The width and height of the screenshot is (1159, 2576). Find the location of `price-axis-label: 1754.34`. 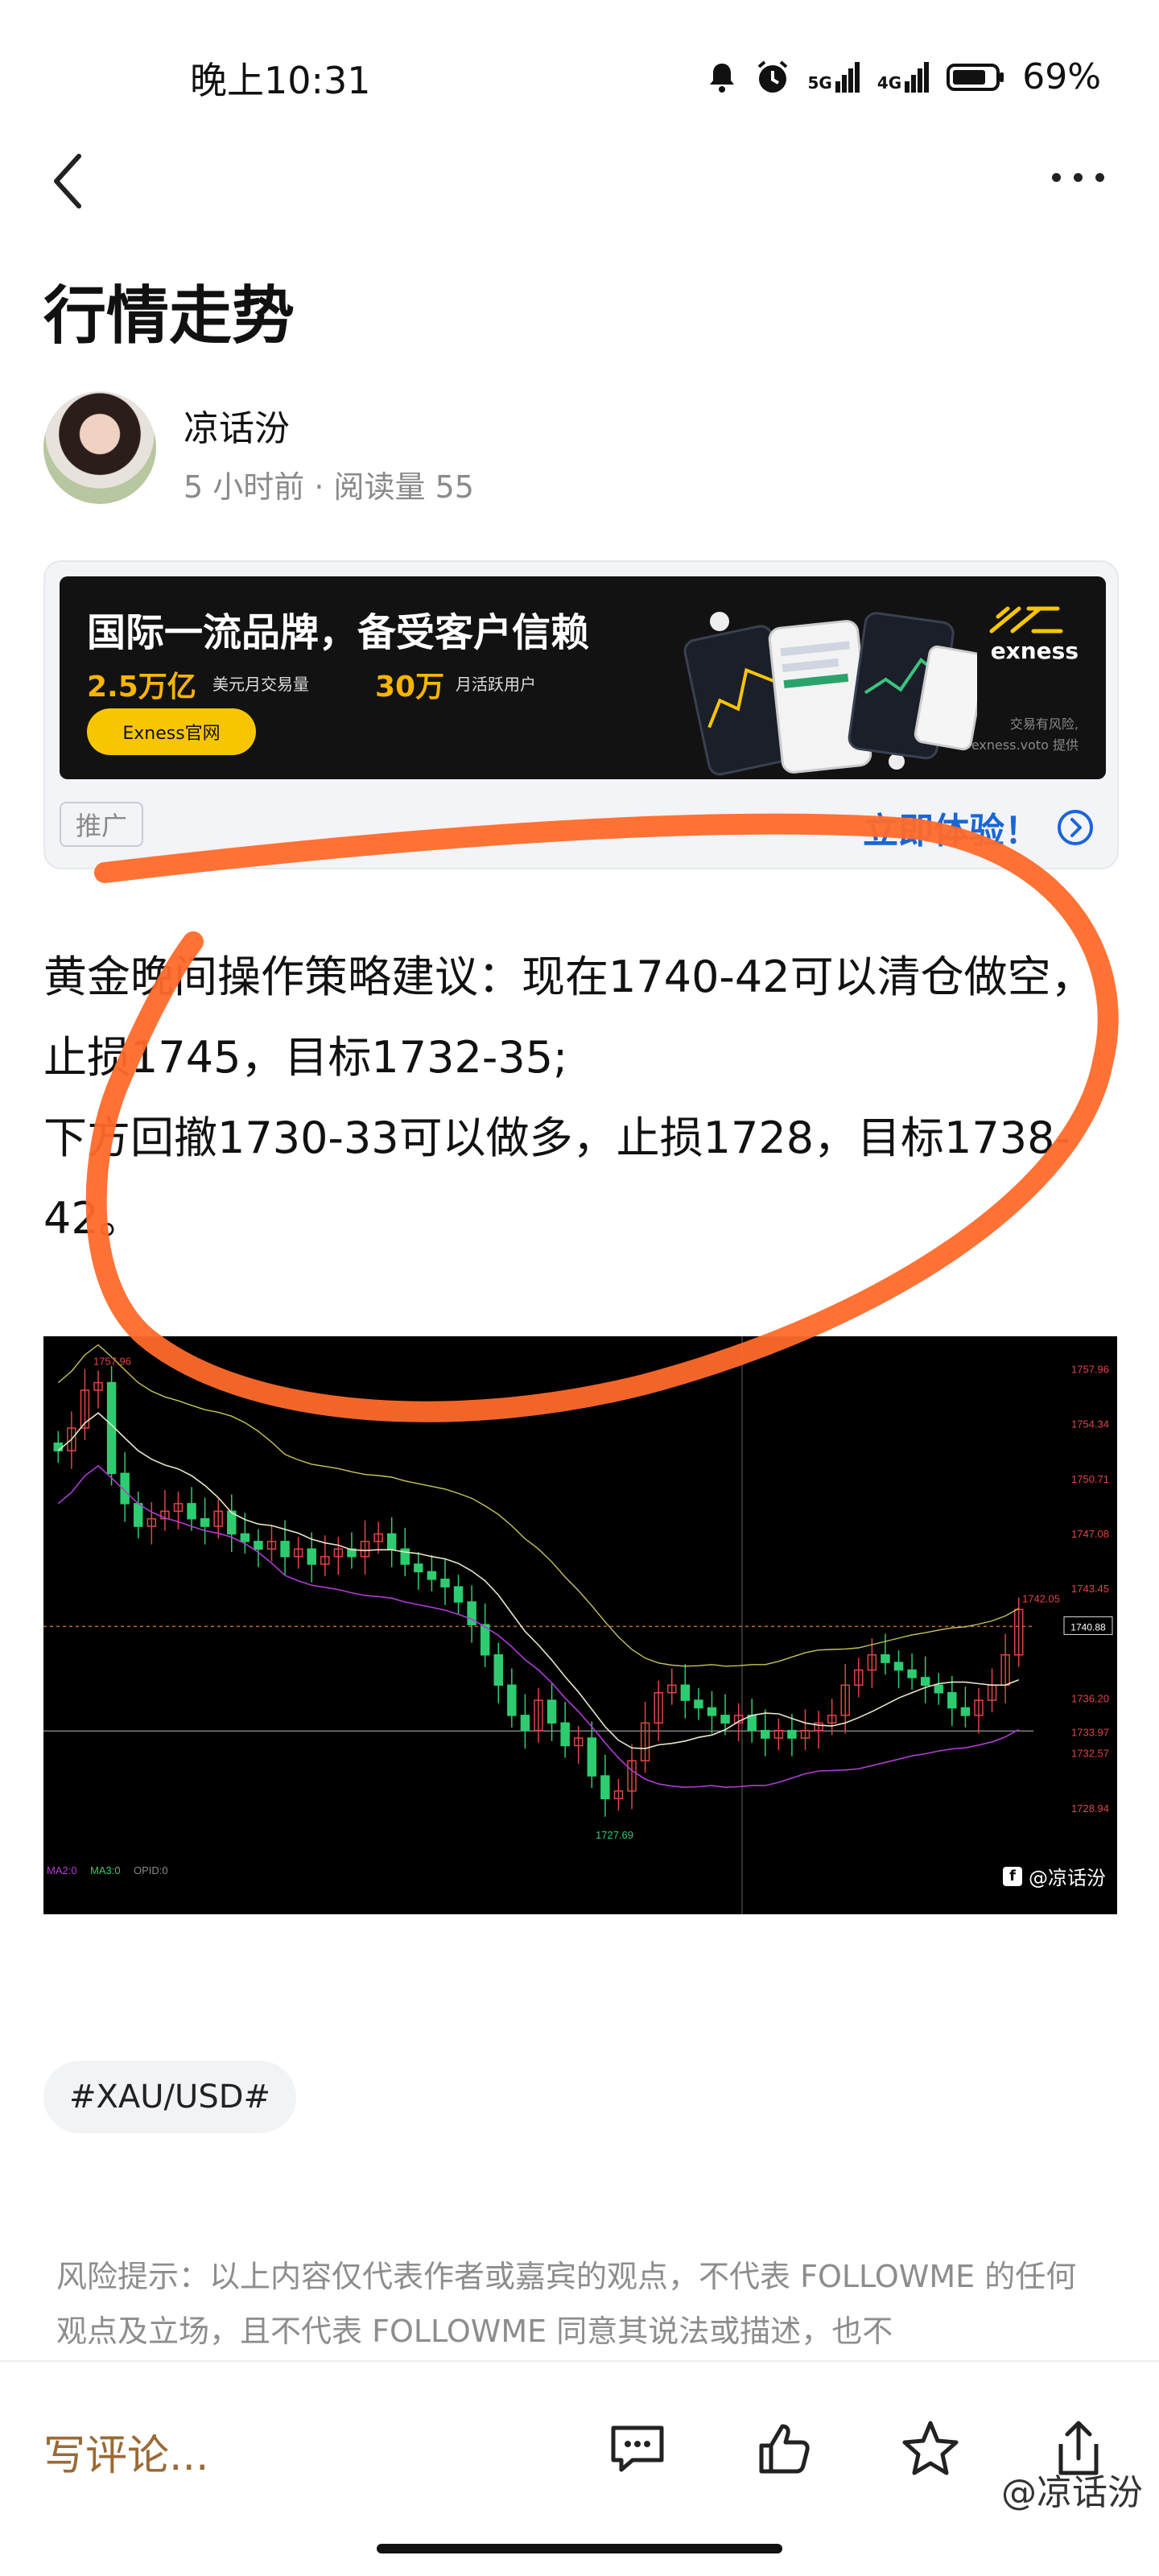

price-axis-label: 1754.34 is located at coordinates (1090, 1424).